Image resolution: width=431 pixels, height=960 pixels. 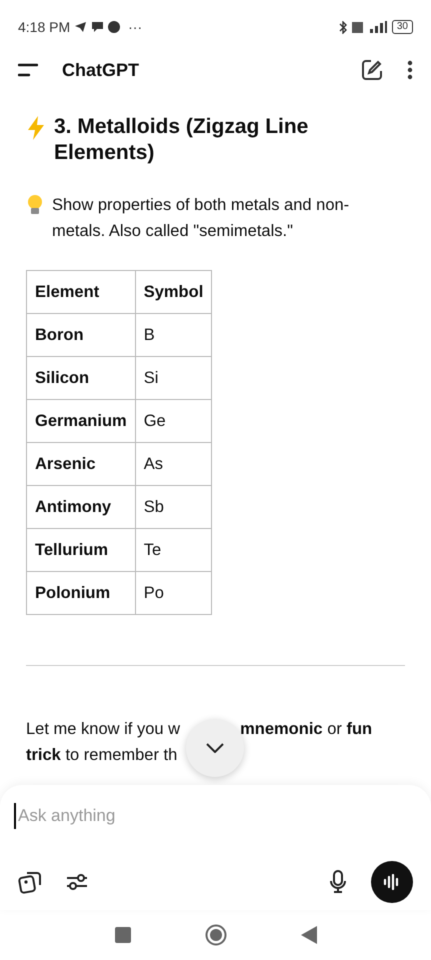 What do you see at coordinates (173, 593) in the screenshot?
I see `table-cell: Po` at bounding box center [173, 593].